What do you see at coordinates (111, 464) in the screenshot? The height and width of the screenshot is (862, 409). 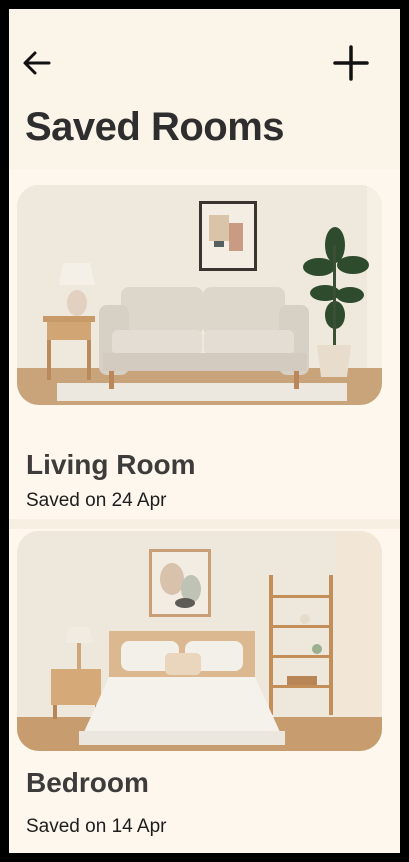 I see `room-name: Living Room` at bounding box center [111, 464].